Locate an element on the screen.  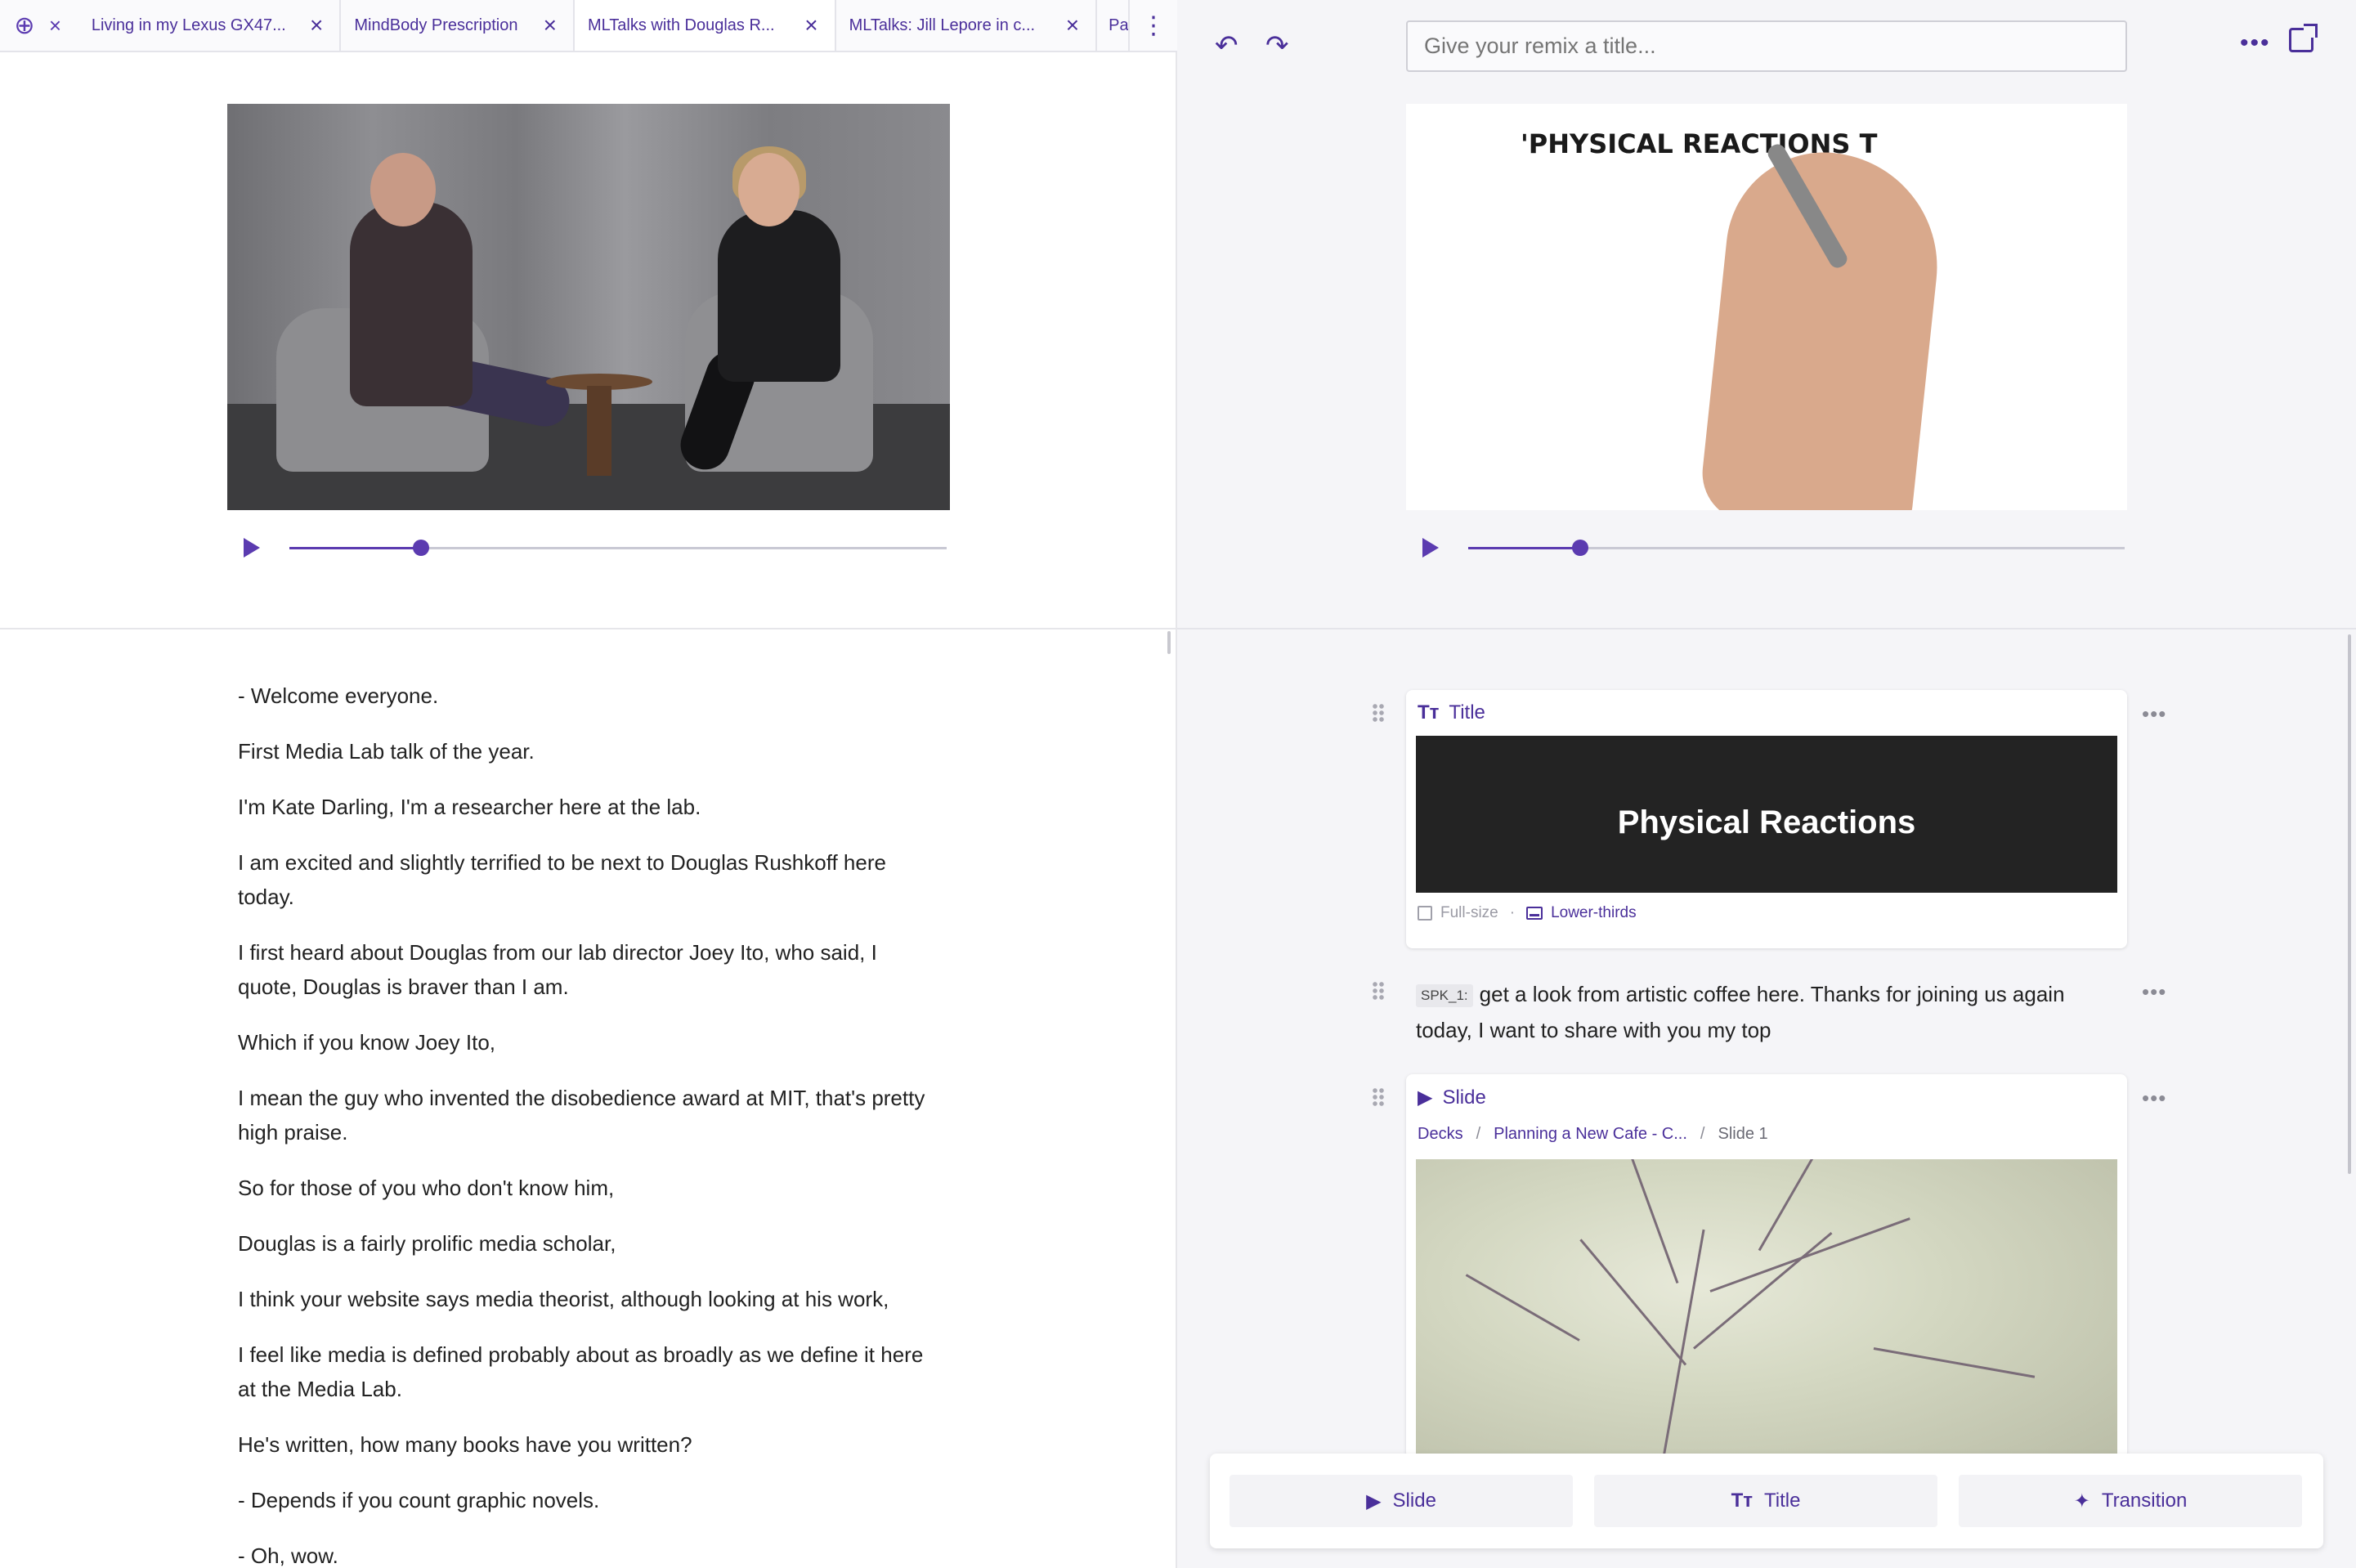
crumb-decks: Decks is located at coordinates (1440, 1135).